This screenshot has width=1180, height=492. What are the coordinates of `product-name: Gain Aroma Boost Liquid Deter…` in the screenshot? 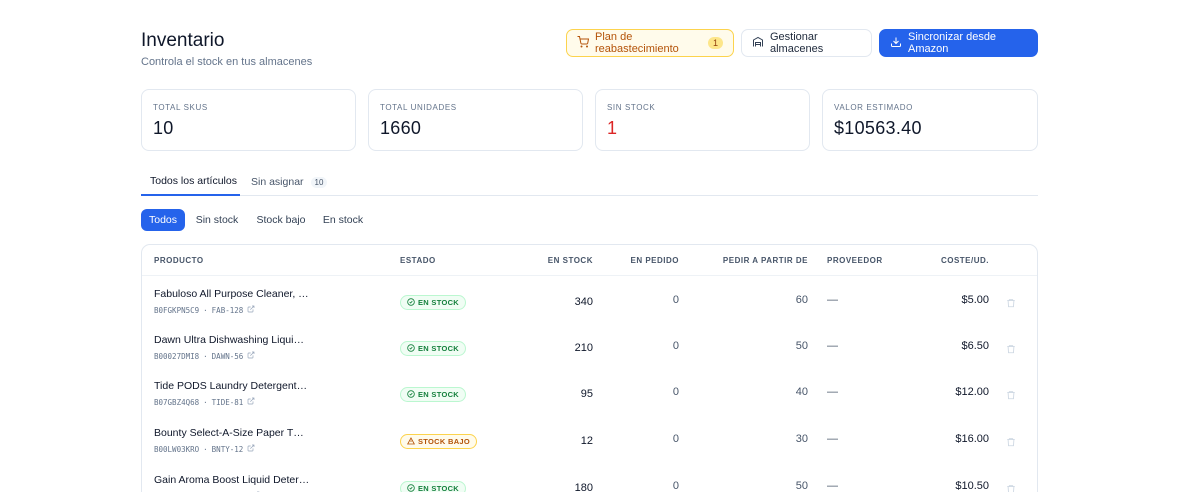 It's located at (234, 480).